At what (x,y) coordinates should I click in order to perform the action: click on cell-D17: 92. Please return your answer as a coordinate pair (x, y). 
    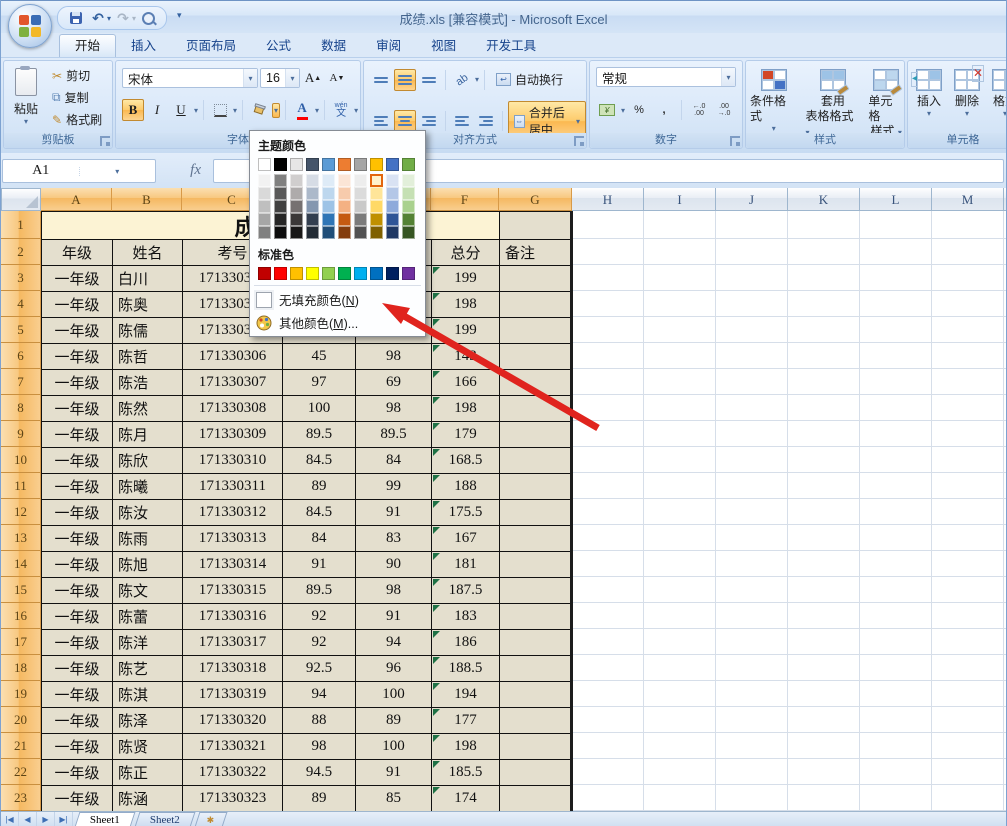
    Looking at the image, I should click on (319, 643).